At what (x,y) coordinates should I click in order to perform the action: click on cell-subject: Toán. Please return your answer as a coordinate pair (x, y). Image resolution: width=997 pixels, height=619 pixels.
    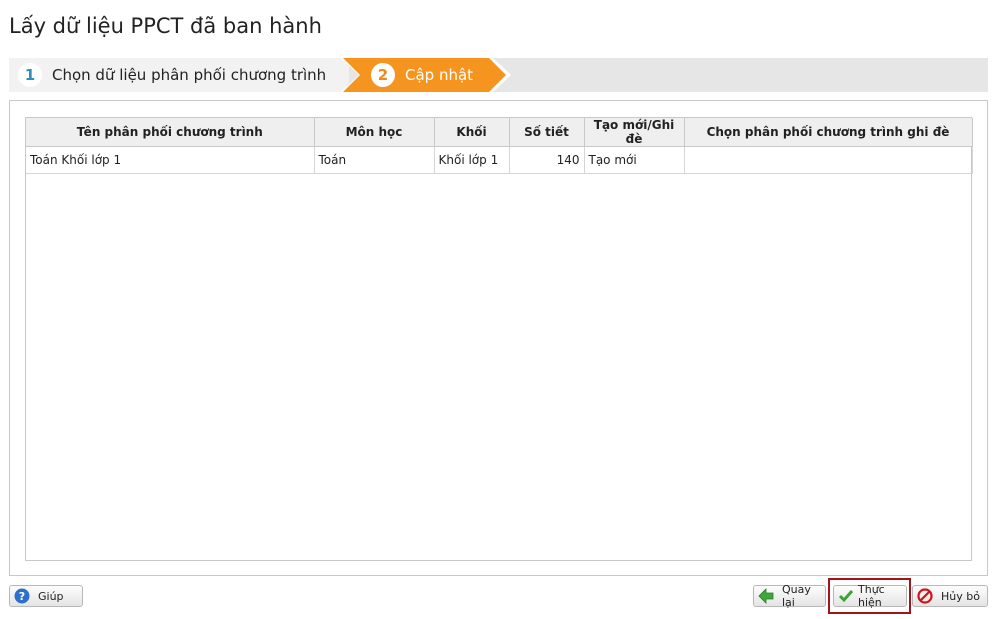
    Looking at the image, I should click on (374, 160).